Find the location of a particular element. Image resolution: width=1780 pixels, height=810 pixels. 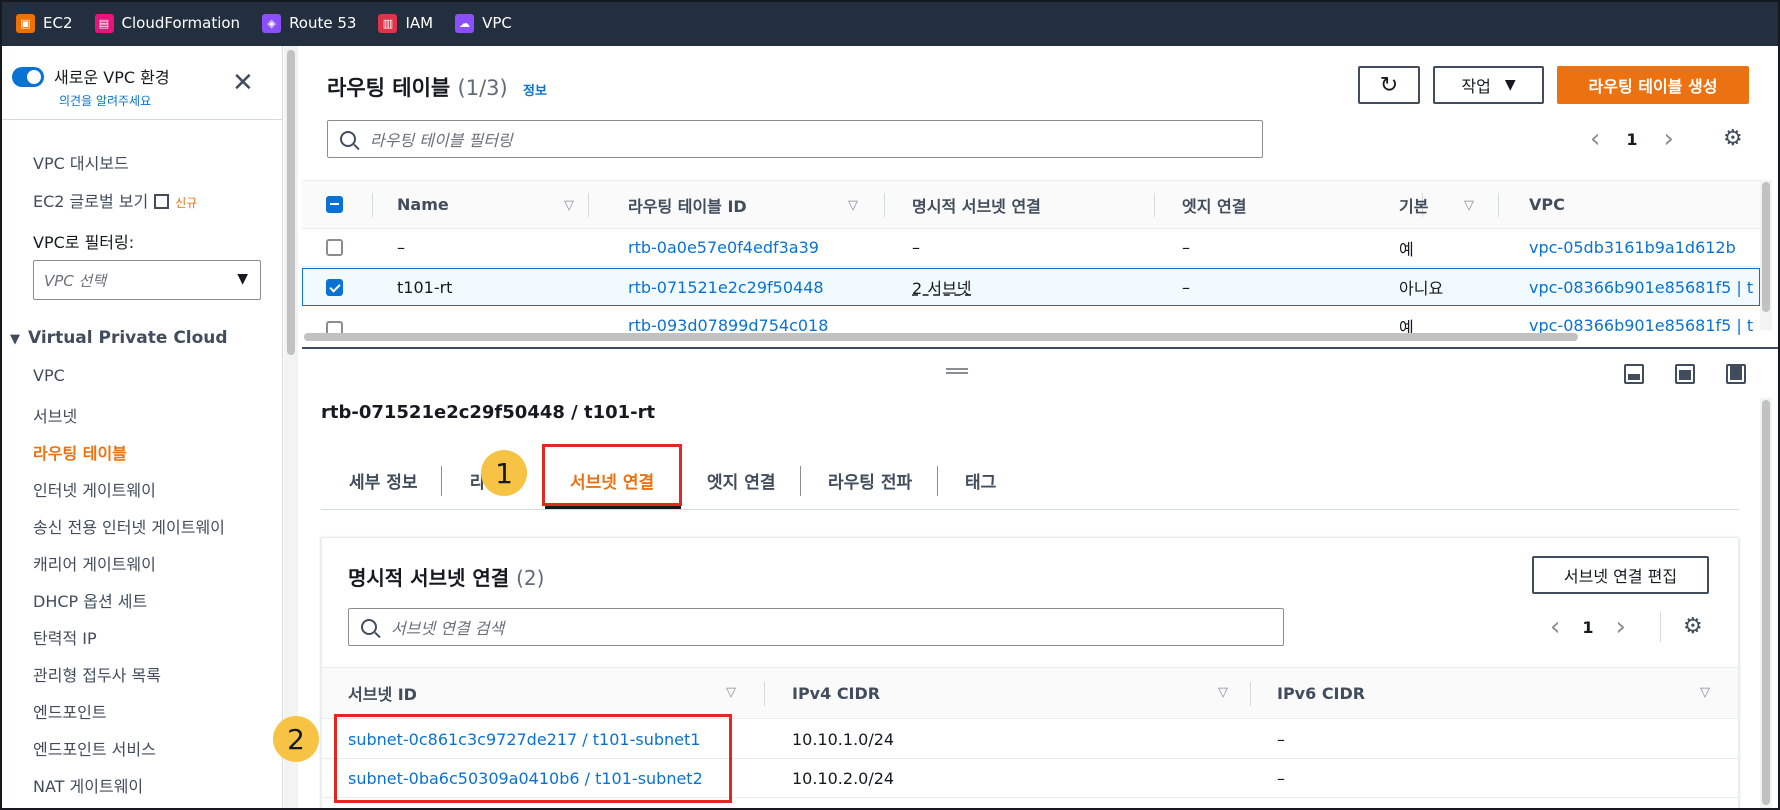

tab-details: 세부 정보 is located at coordinates (383, 480).